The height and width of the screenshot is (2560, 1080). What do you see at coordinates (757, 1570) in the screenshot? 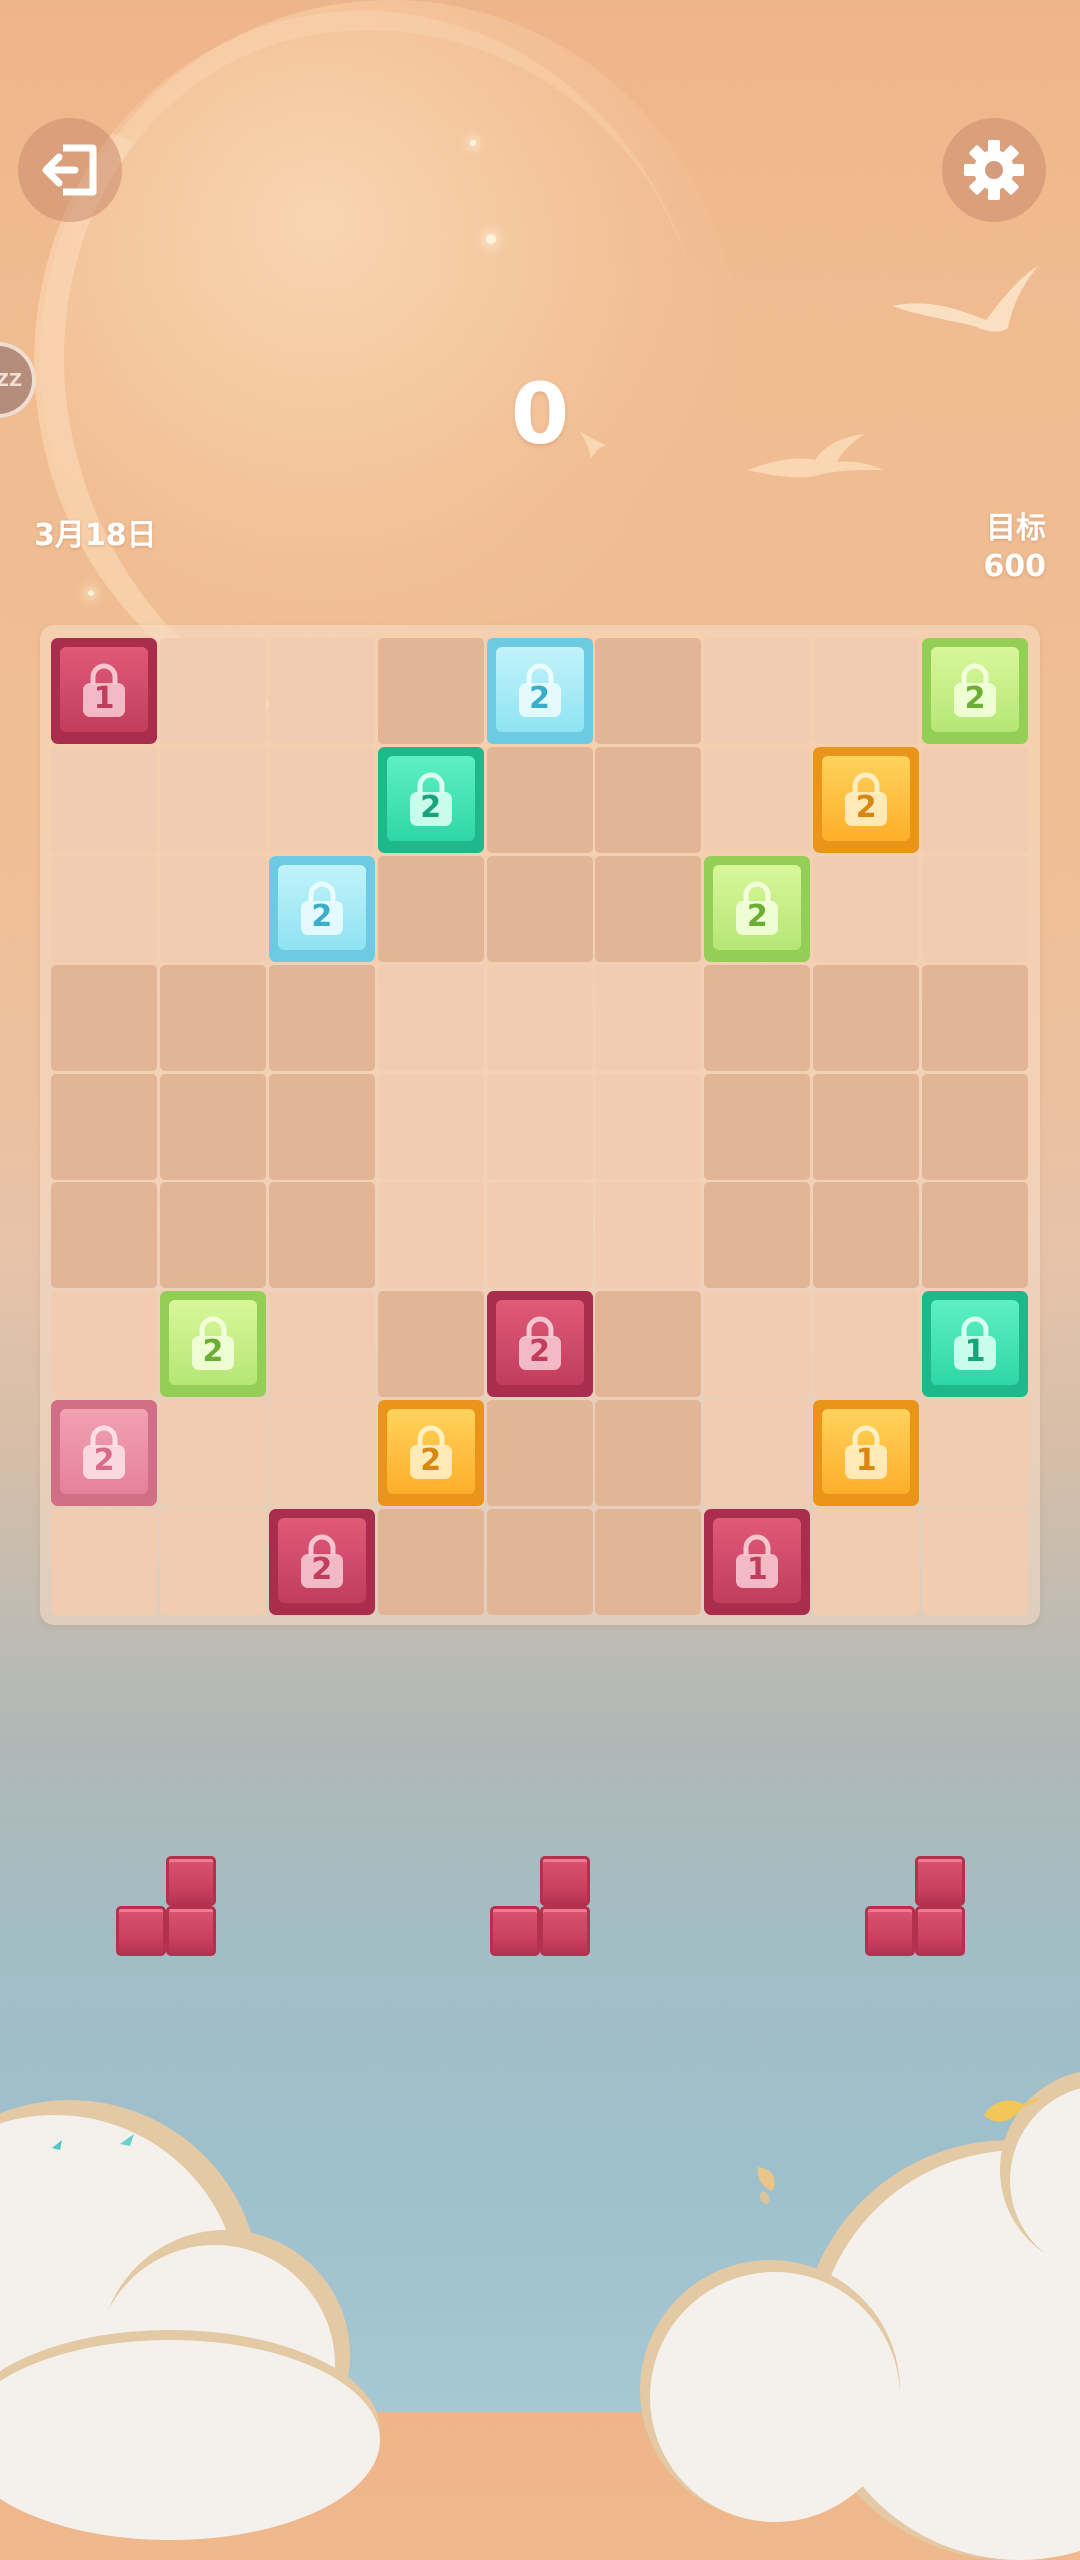
I see `lock-count: 1` at bounding box center [757, 1570].